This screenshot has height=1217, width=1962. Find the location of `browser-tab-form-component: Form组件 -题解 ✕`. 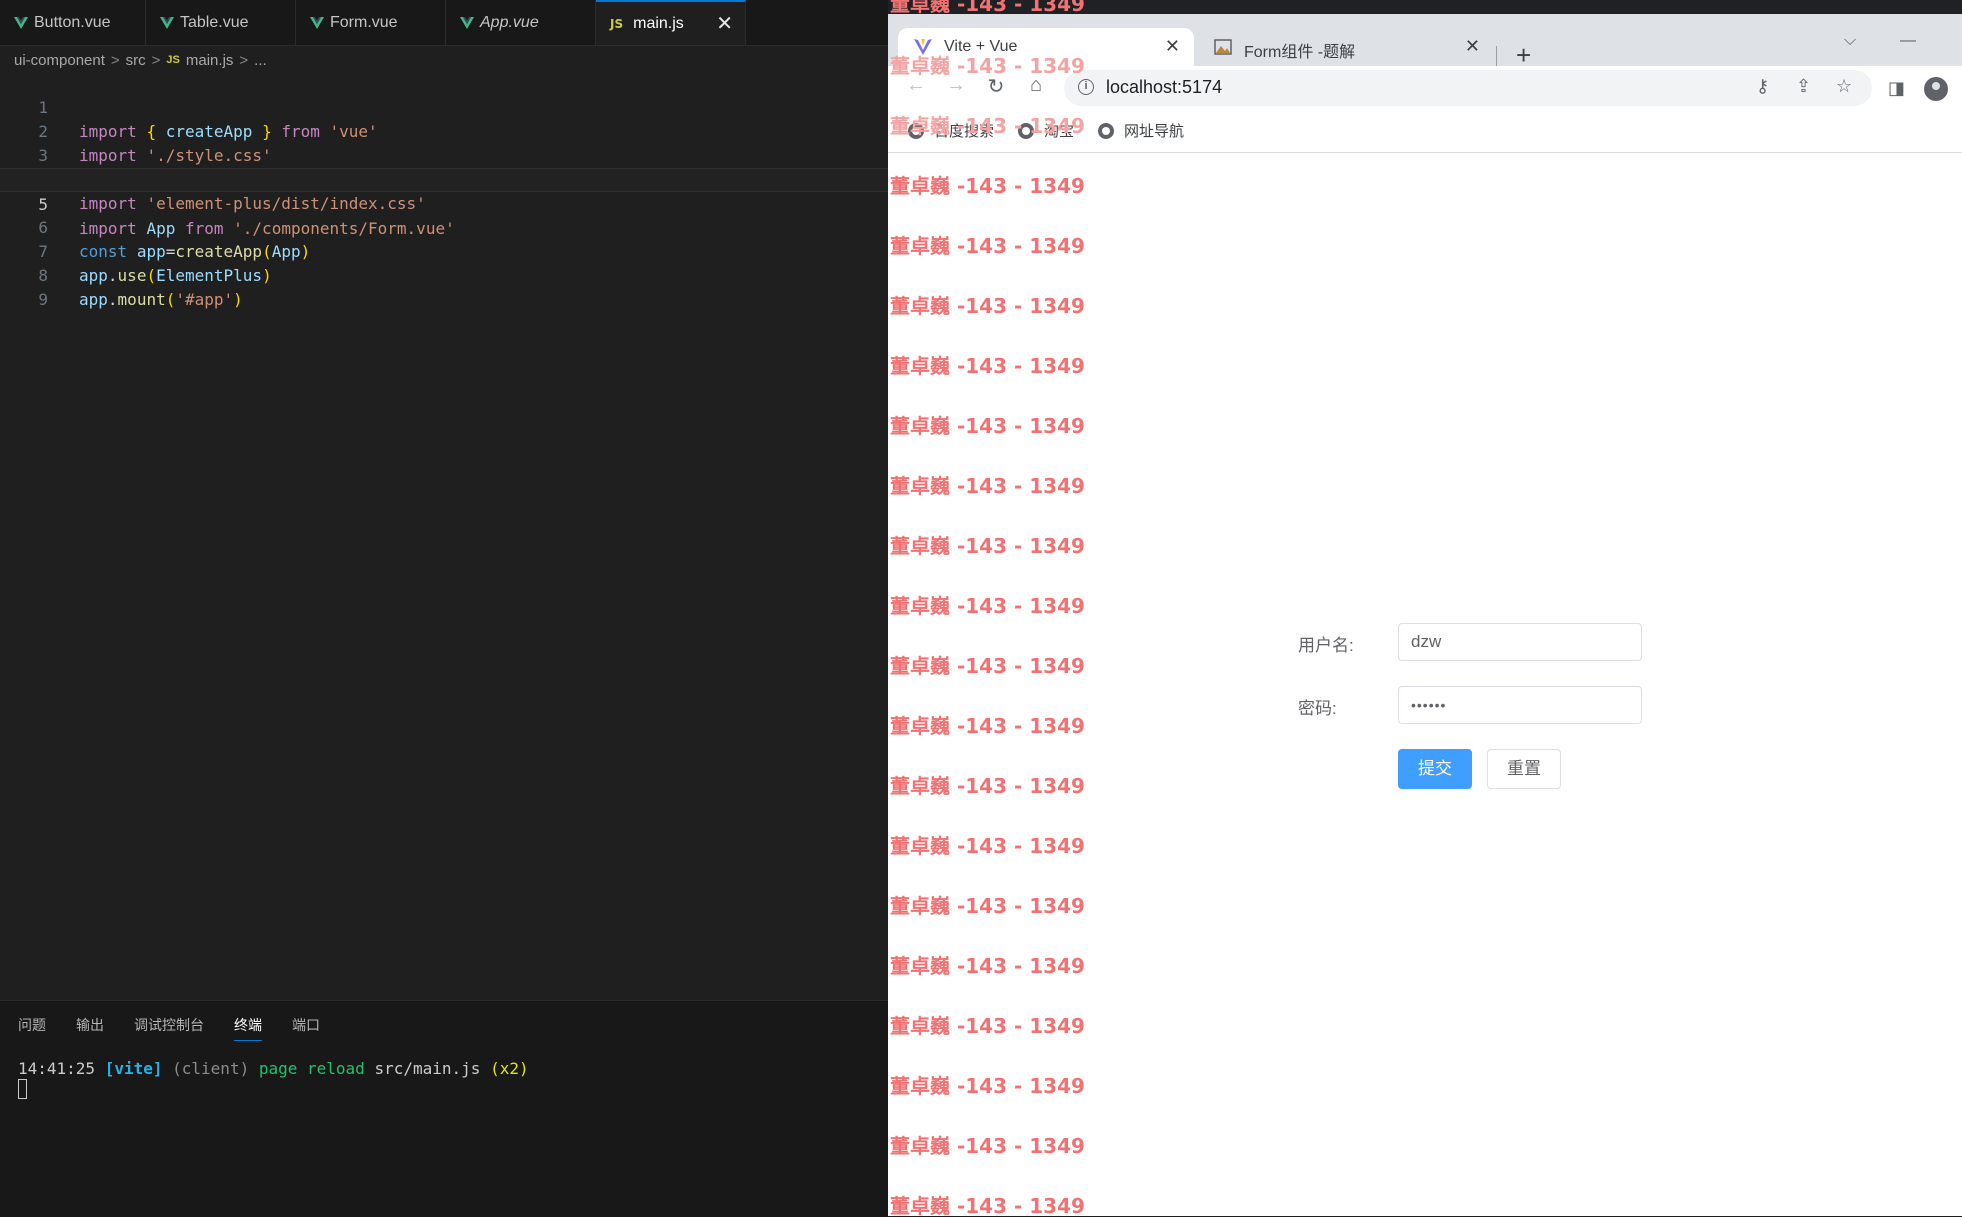

browser-tab-form-component: Form组件 -题解 ✕ is located at coordinates (1346, 47).